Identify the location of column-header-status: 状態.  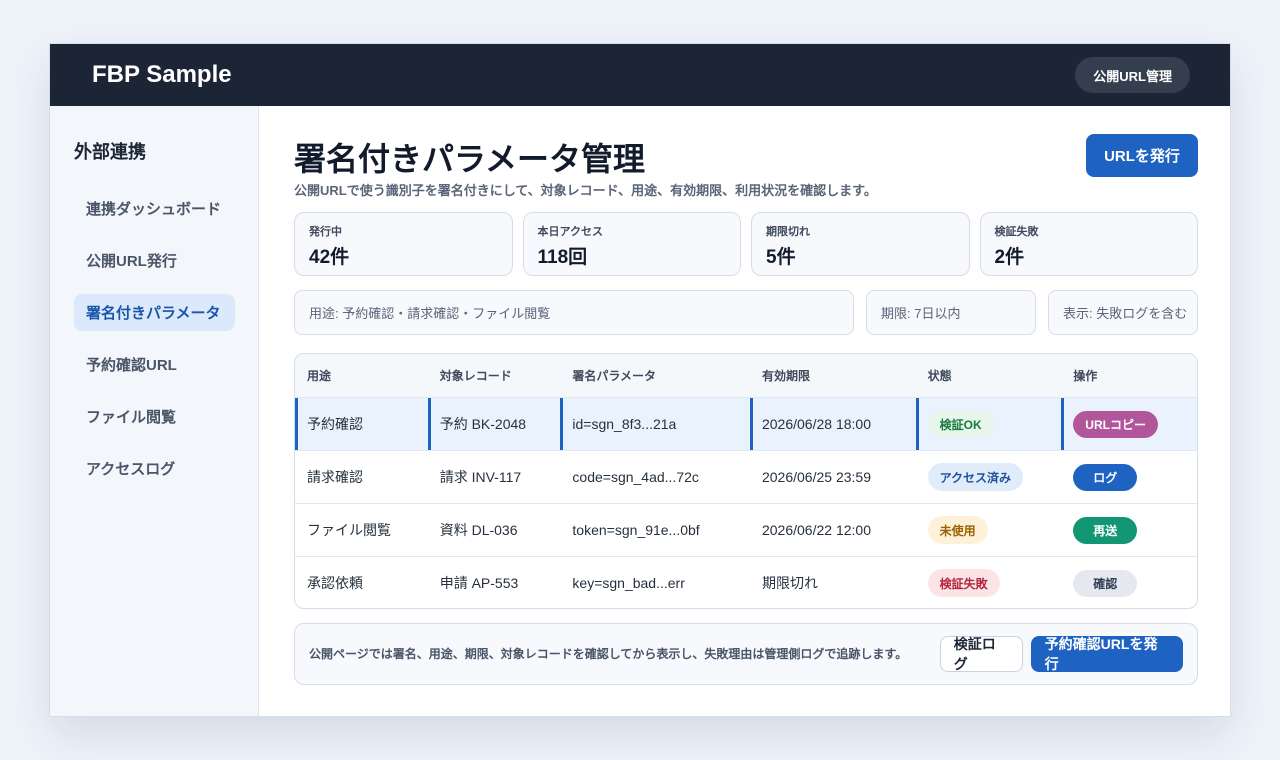
(989, 375).